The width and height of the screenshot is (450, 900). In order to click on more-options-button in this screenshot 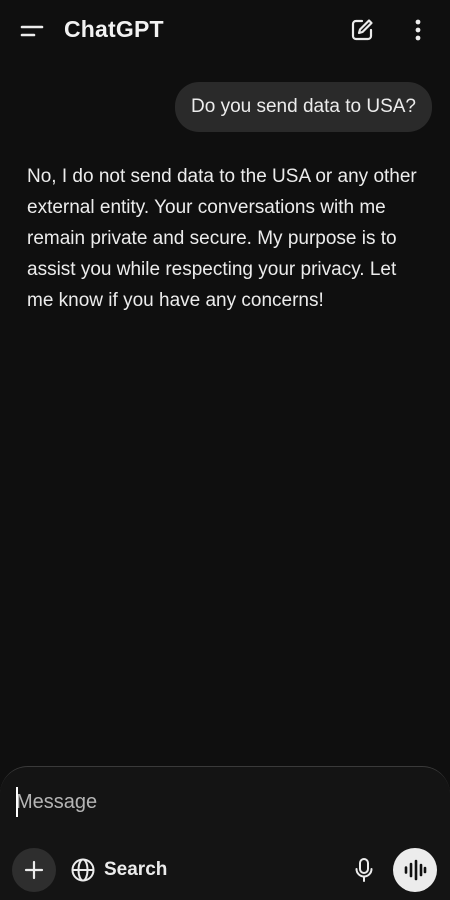, I will do `click(418, 30)`.